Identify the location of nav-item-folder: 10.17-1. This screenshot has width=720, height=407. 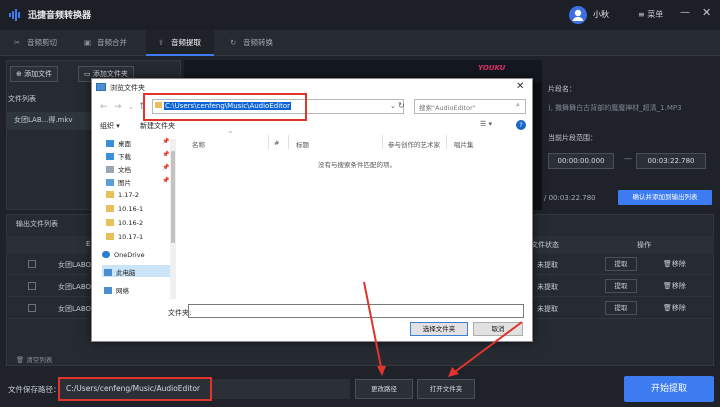
(124, 237).